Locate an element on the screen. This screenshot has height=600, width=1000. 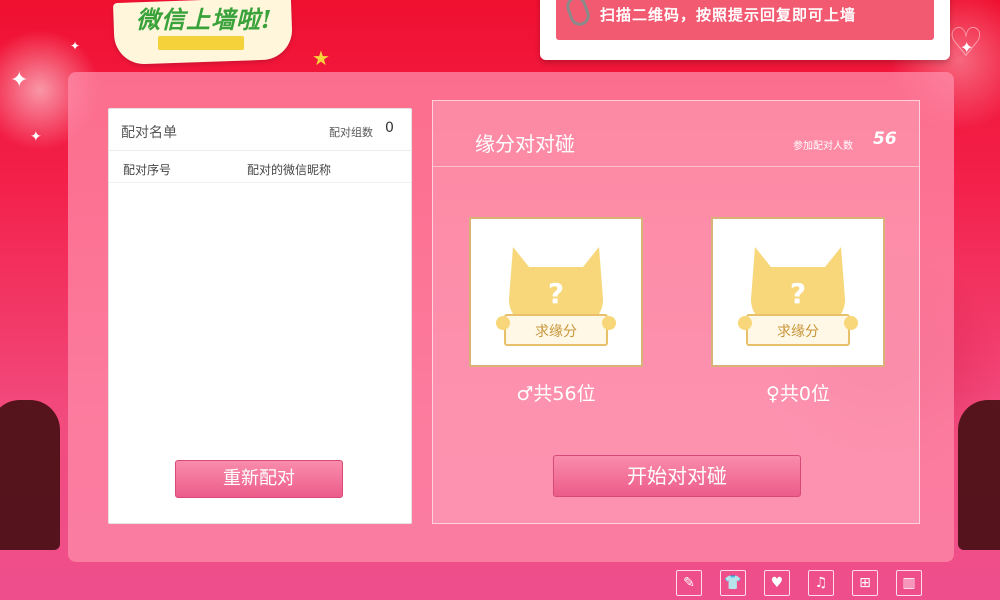
banner-inner: 扫描二维码，按照提示回复即可上墙 is located at coordinates (745, 20).